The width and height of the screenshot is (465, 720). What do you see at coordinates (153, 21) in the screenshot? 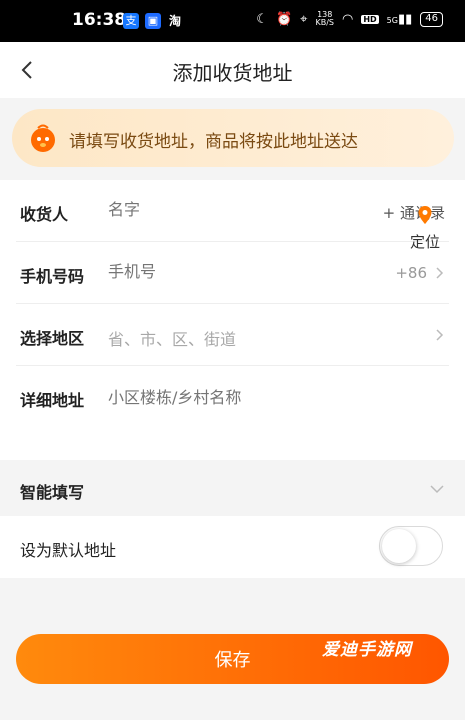
I see `messenger-icon: ▣` at bounding box center [153, 21].